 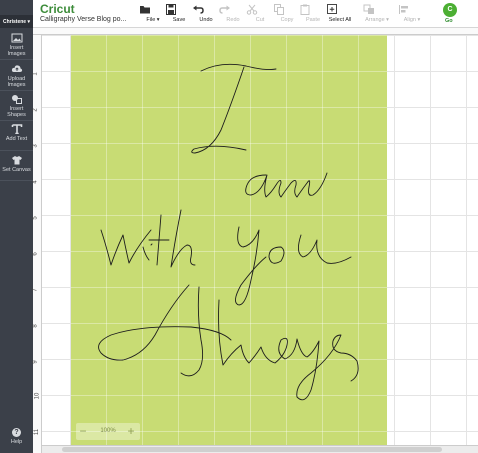 What do you see at coordinates (287, 13) in the screenshot?
I see `copy-button: Copy` at bounding box center [287, 13].